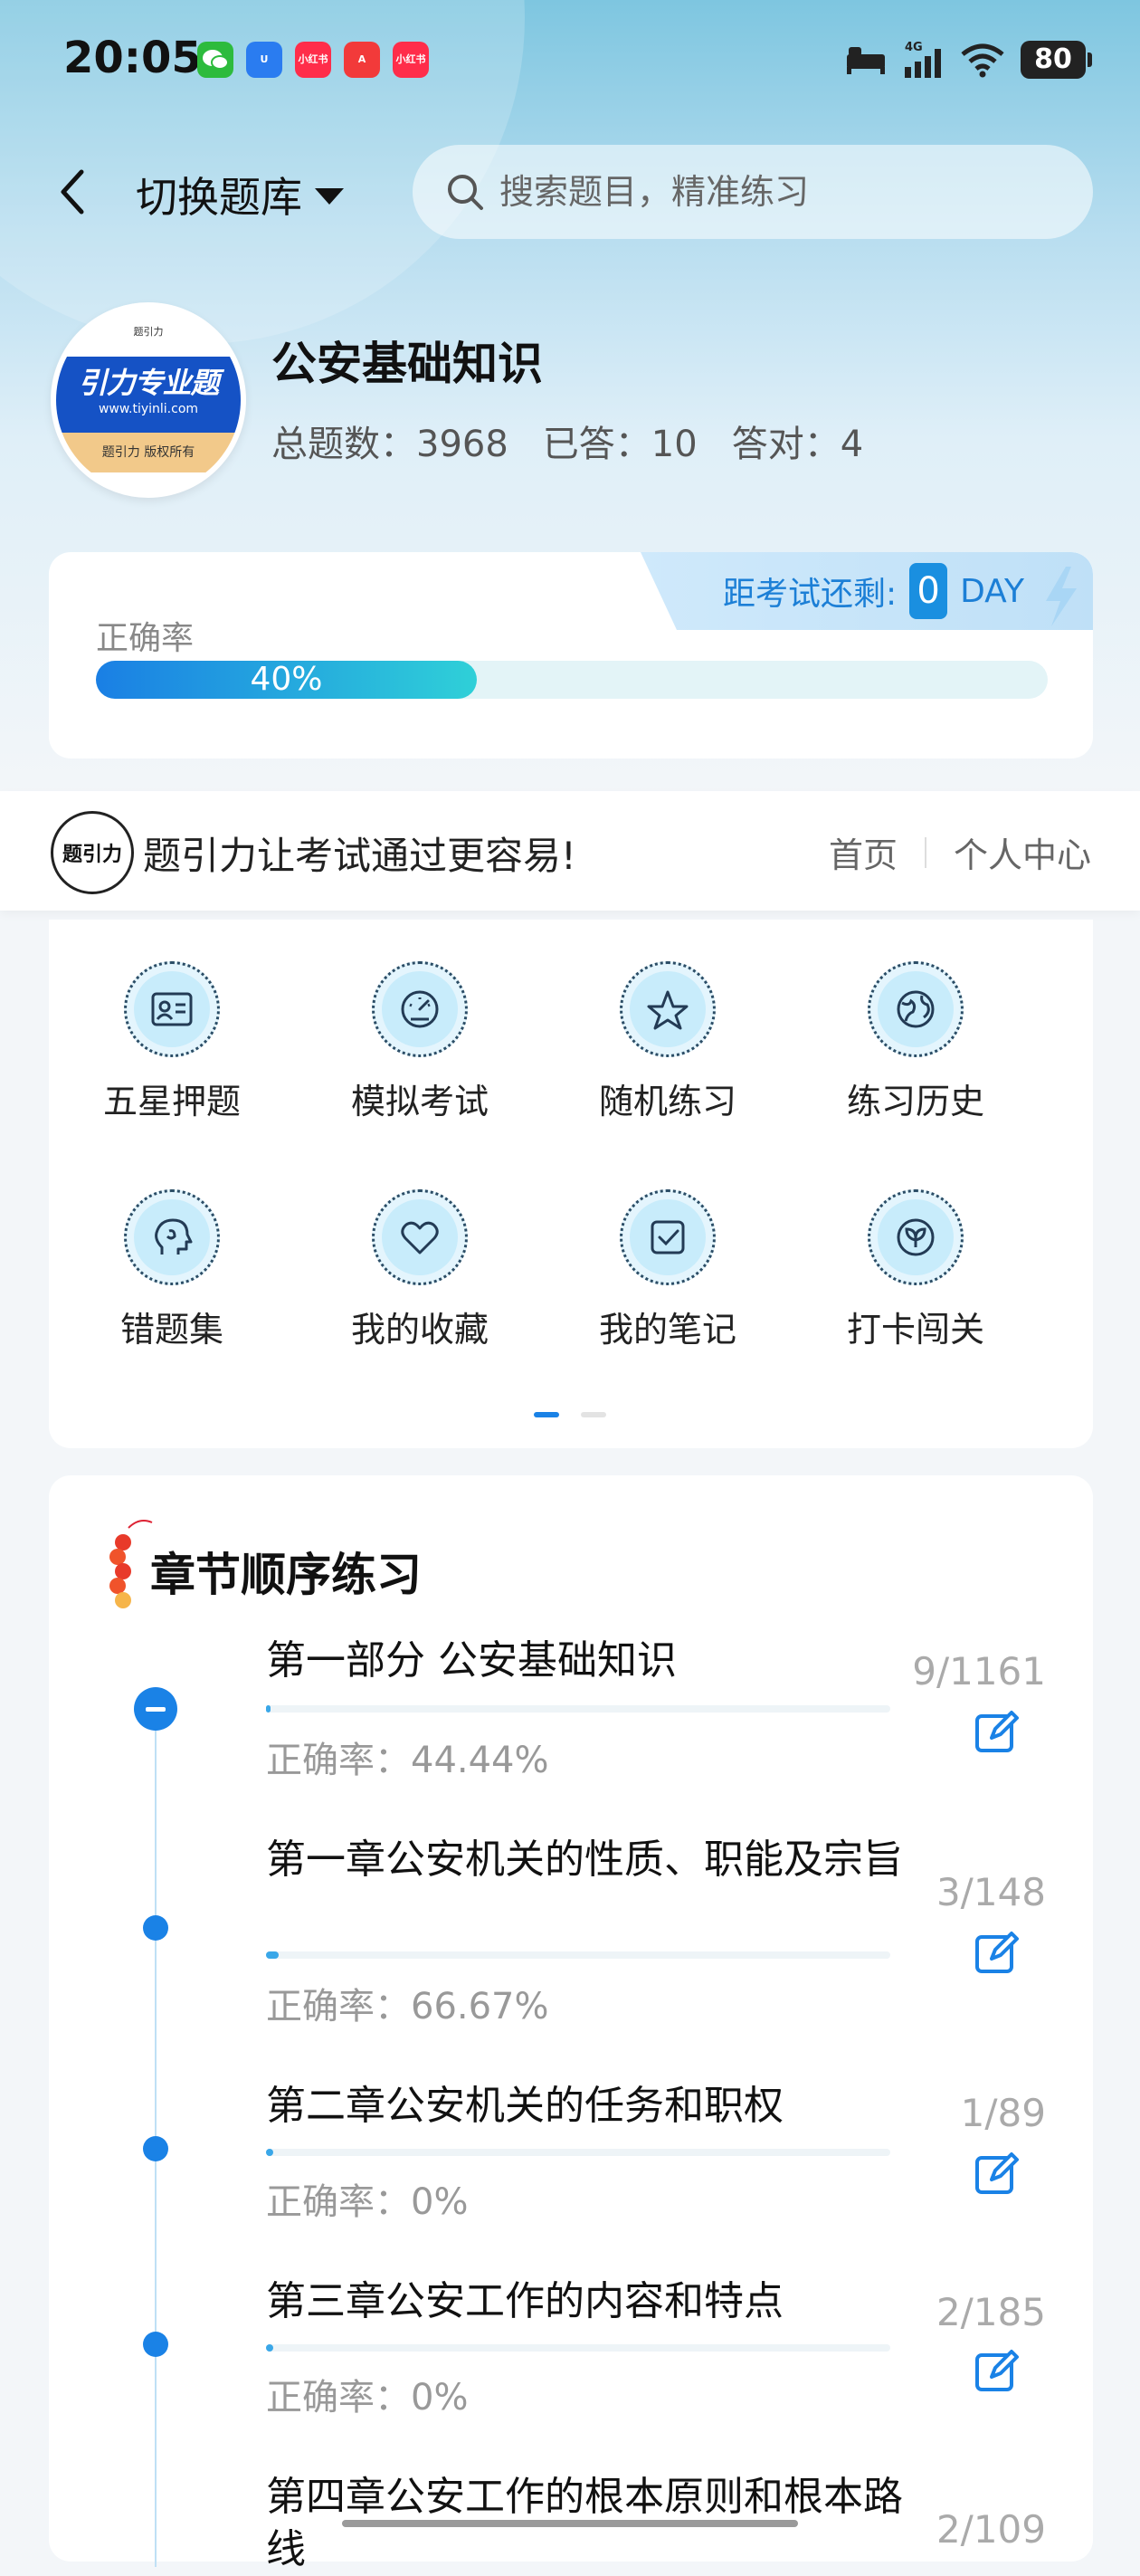 Image resolution: width=1140 pixels, height=2576 pixels. Describe the element at coordinates (571, 655) in the screenshot. I see `accuracy-card: 距考试还剩: 0 DAY 正确率 40%` at that location.